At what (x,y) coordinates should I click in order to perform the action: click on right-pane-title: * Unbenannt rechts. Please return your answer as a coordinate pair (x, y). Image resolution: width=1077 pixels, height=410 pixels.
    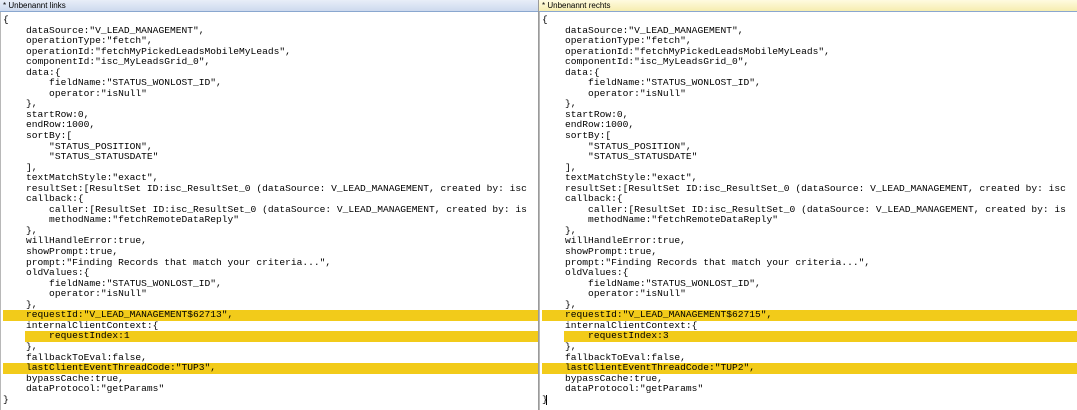
    Looking at the image, I should click on (808, 6).